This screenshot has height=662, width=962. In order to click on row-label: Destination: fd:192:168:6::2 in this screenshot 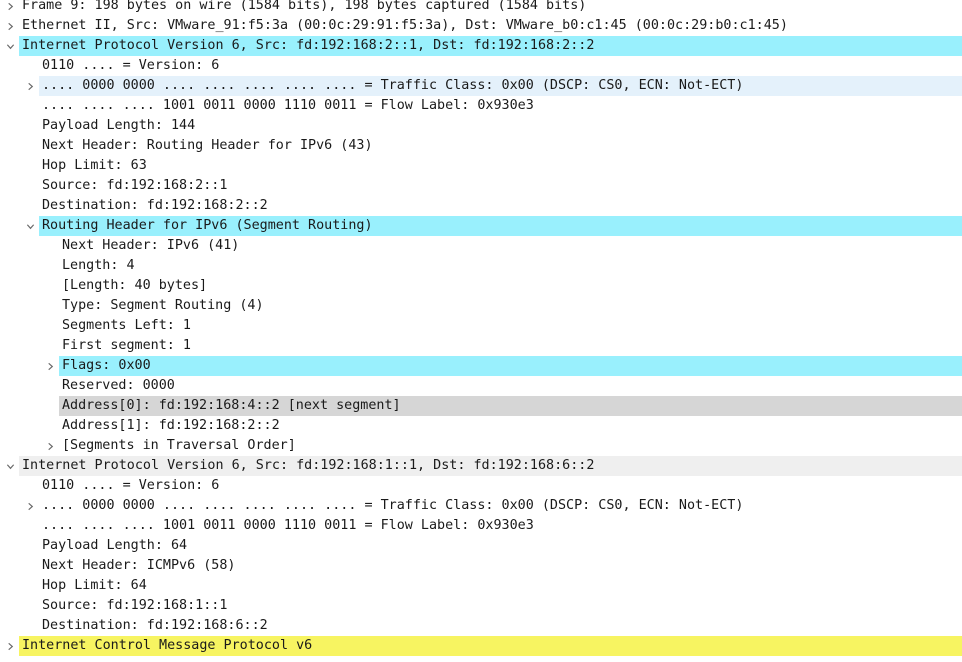, I will do `click(155, 625)`.